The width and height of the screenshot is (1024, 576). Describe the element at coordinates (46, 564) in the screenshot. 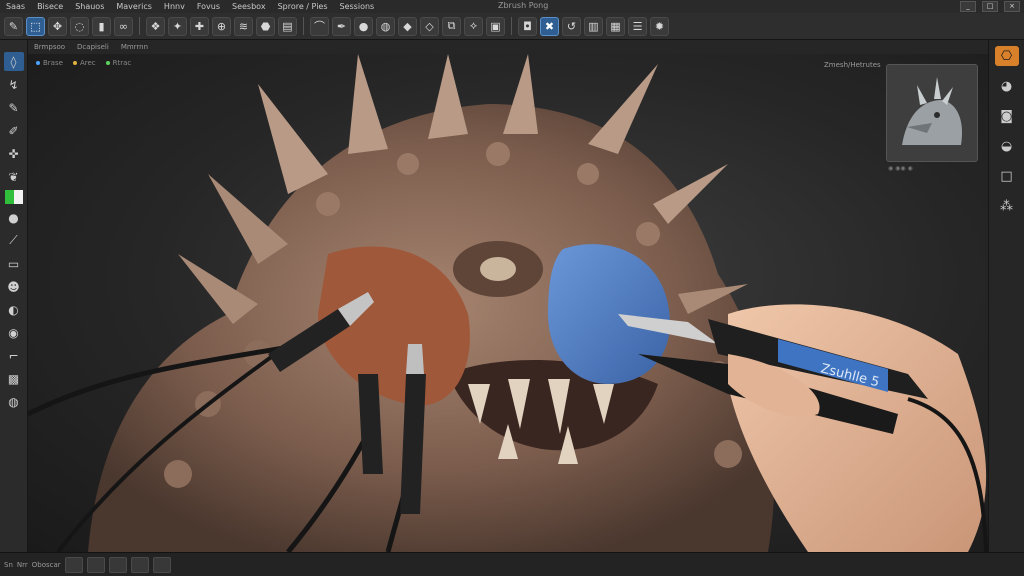

I see `bottombar-label: Oboscar` at that location.